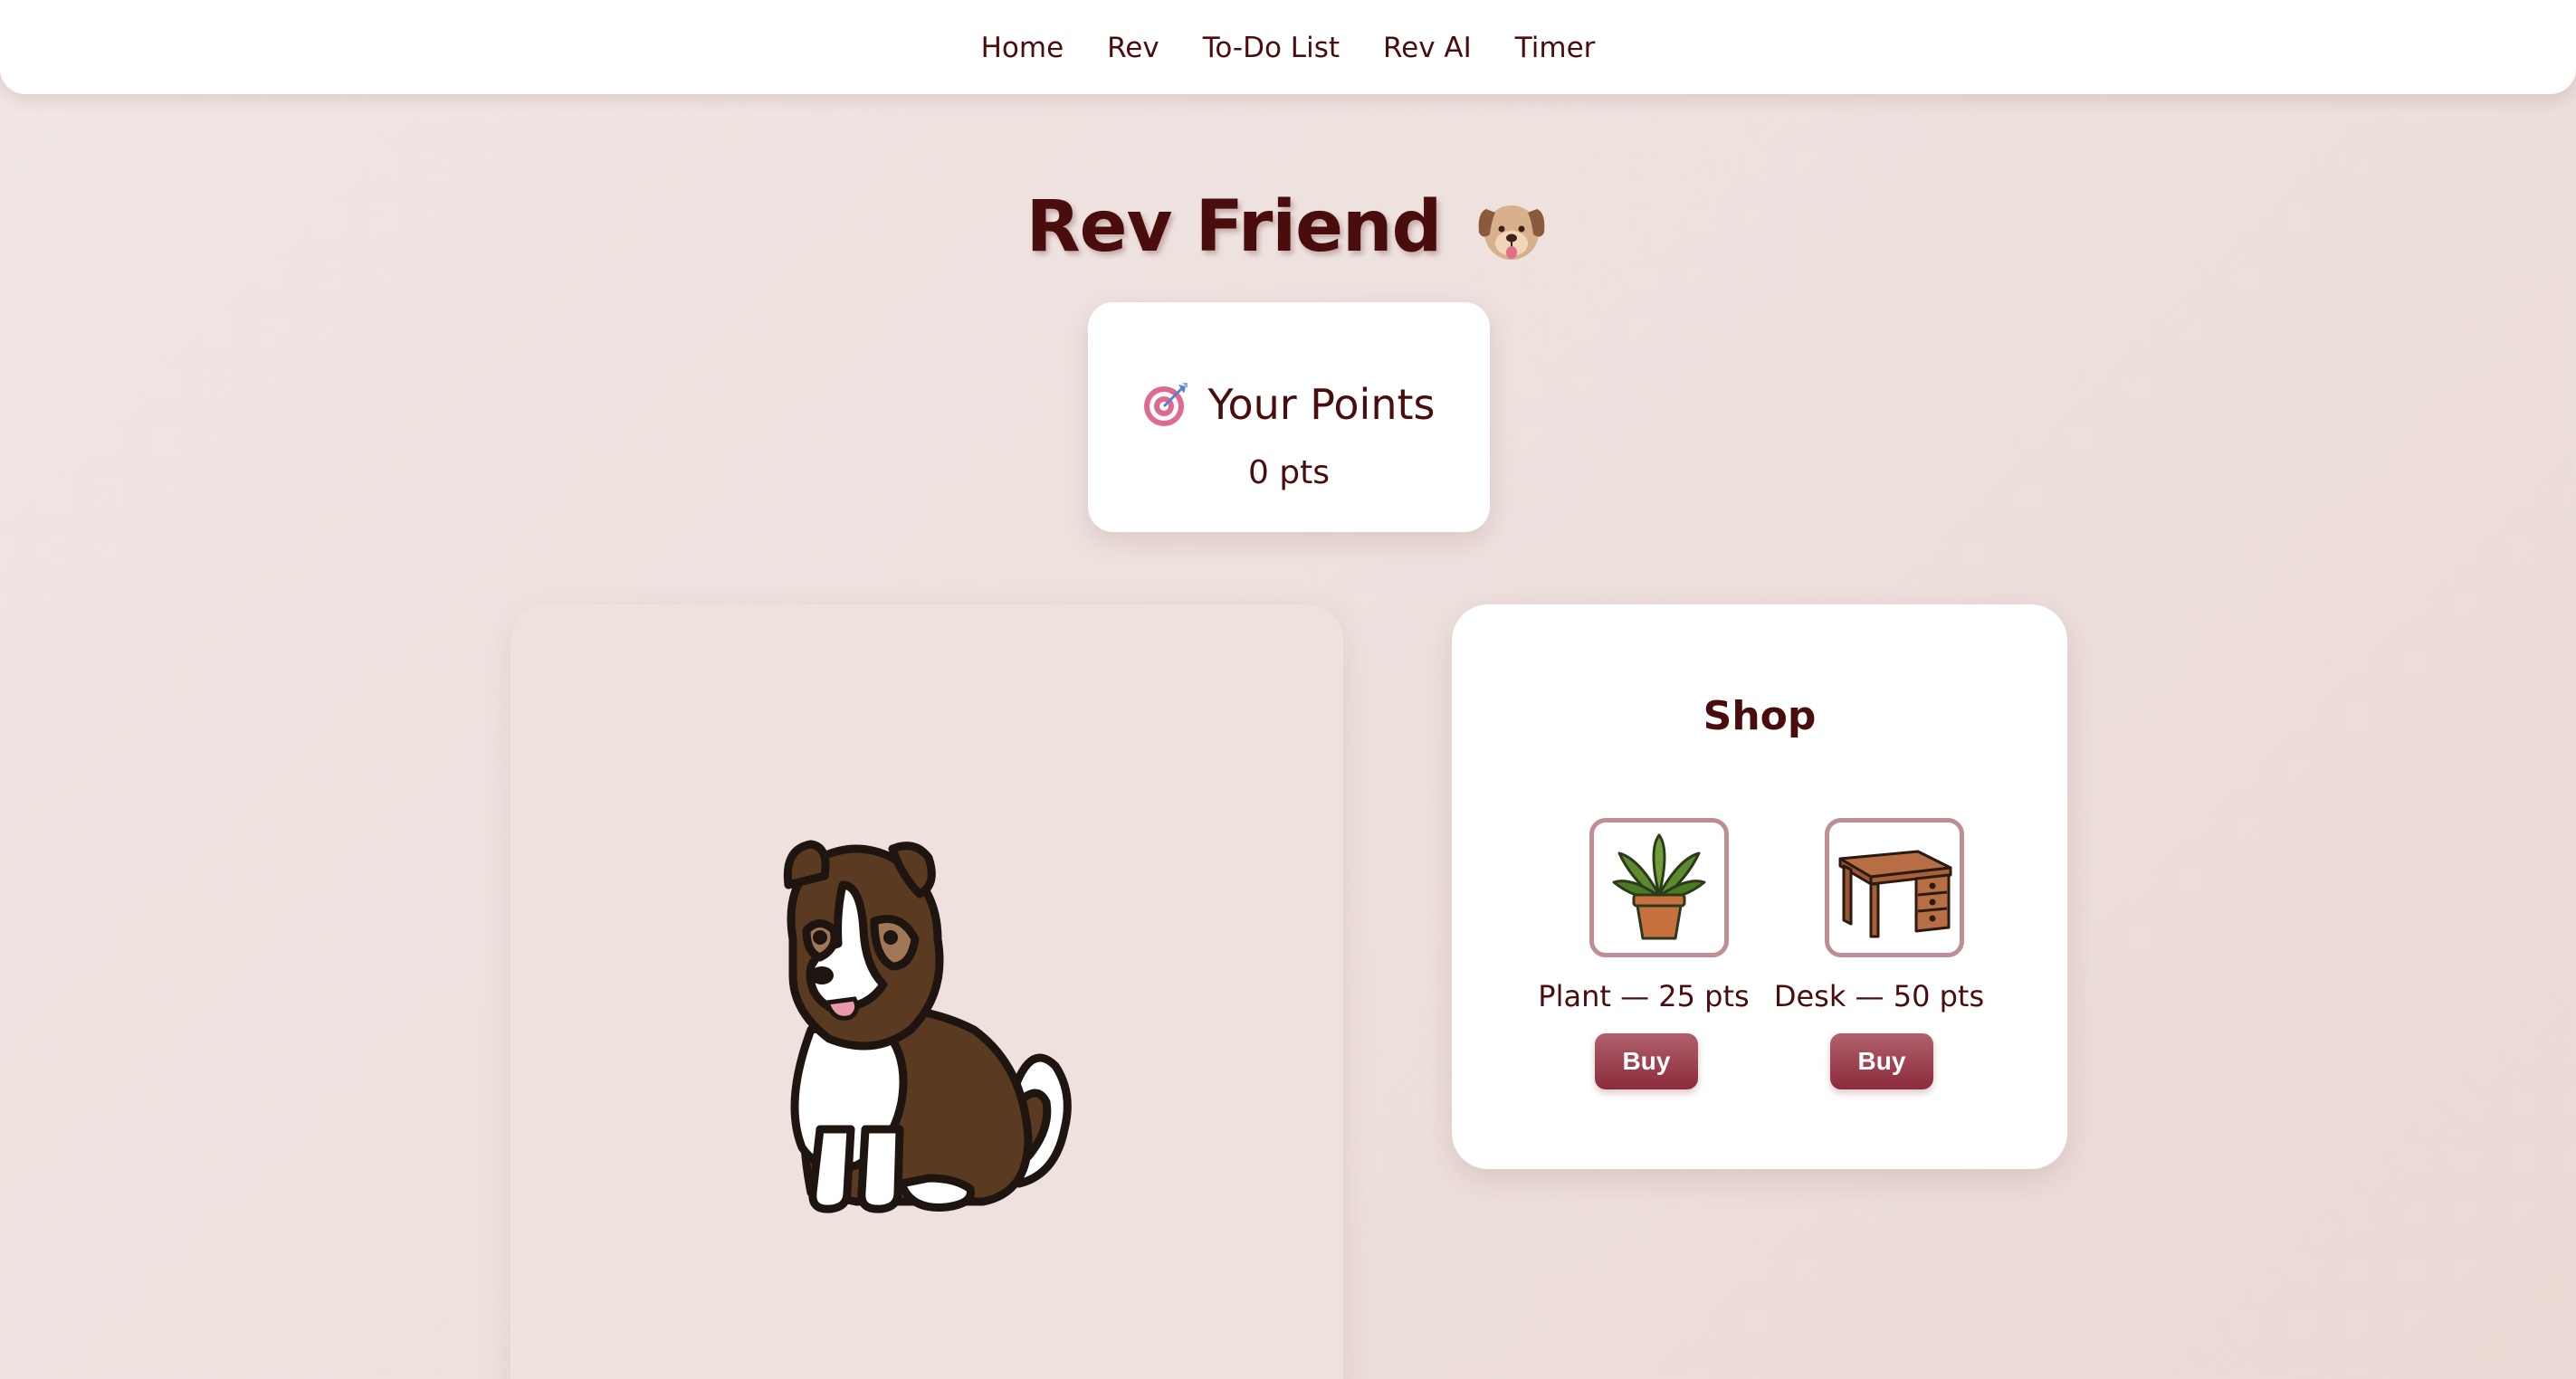 The height and width of the screenshot is (1379, 2576). I want to click on points-heading: Your Points, so click(1289, 405).